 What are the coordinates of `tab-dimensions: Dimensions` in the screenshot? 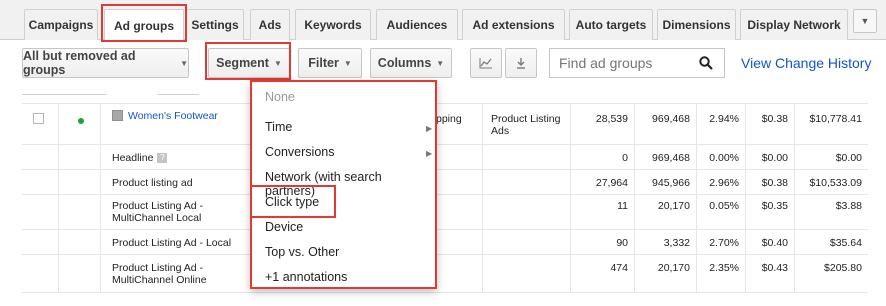 It's located at (696, 24).